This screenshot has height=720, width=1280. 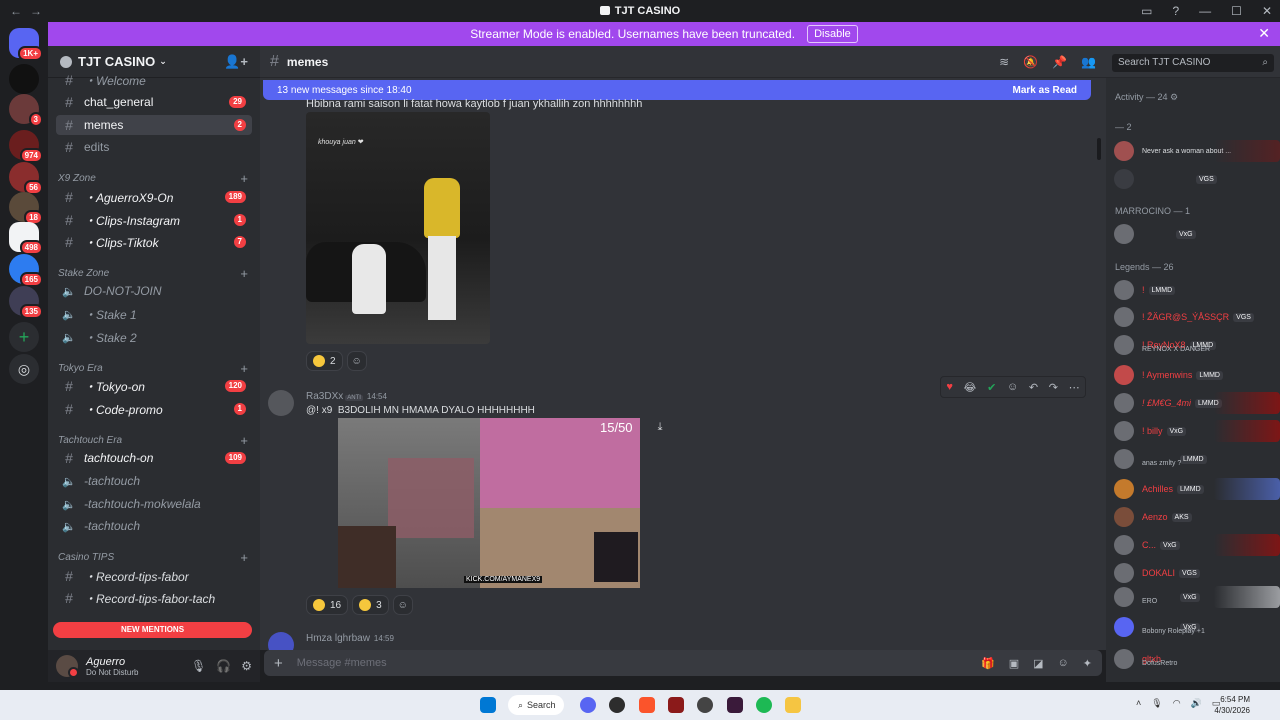 I want to click on video-attachment: 15/50 KICK.COM/AYMANEX9, so click(x=489, y=503).